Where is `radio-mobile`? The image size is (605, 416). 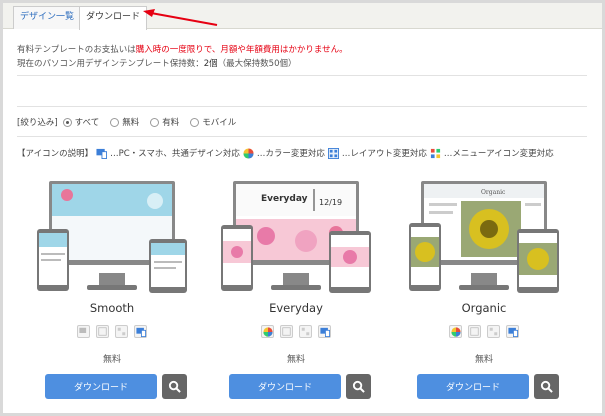
radio-mobile is located at coordinates (195, 122).